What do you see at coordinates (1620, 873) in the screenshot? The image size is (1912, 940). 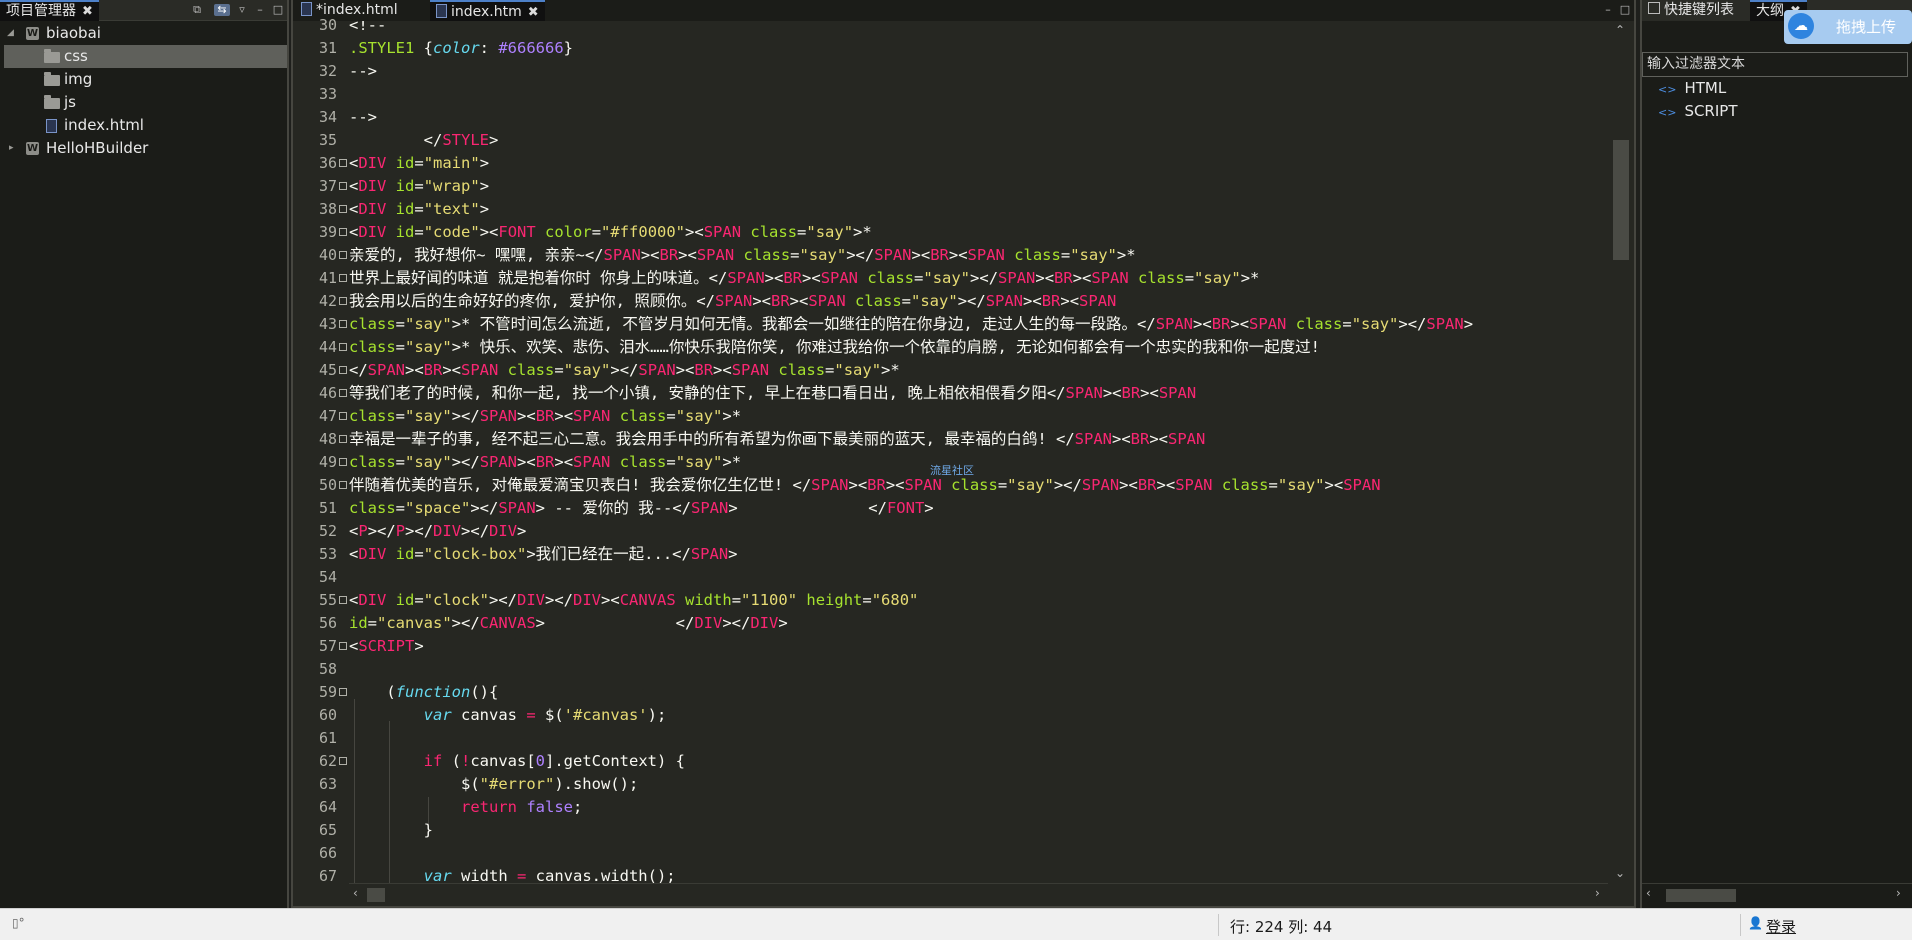 I see `scroll-down-icon: ⌄` at bounding box center [1620, 873].